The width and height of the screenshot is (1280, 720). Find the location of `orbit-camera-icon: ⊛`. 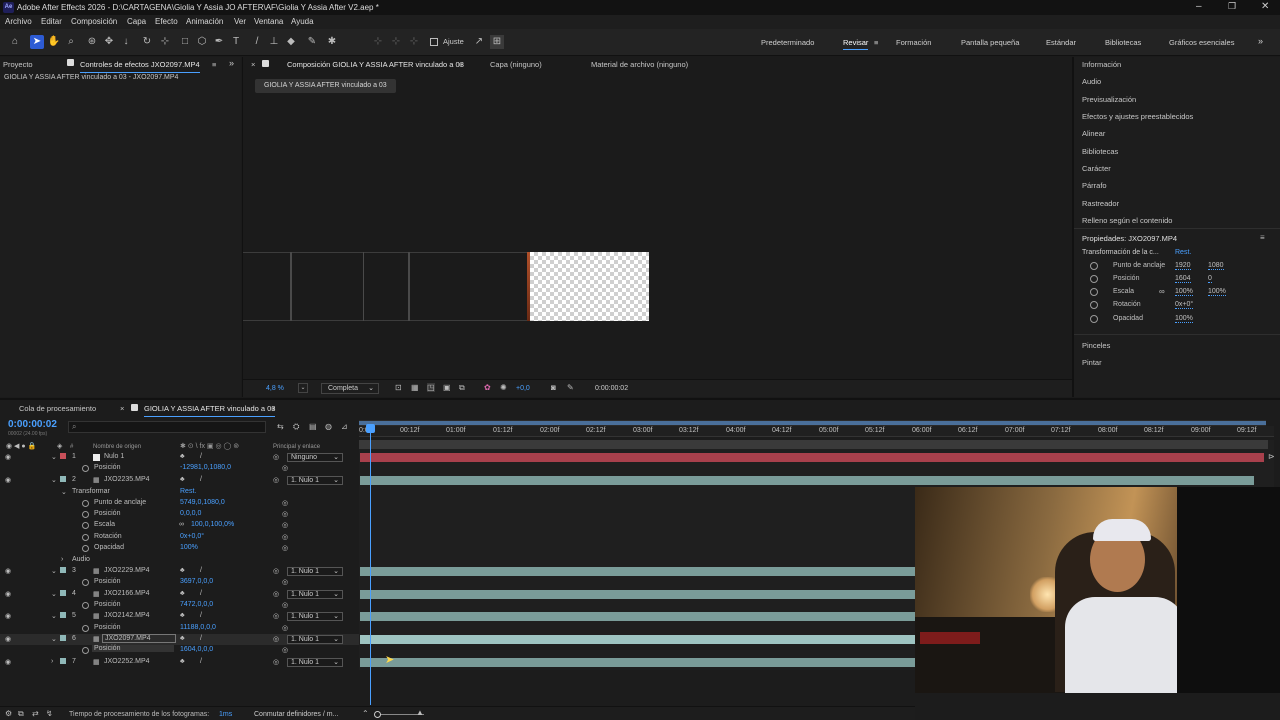

orbit-camera-icon: ⊛ is located at coordinates (92, 42).